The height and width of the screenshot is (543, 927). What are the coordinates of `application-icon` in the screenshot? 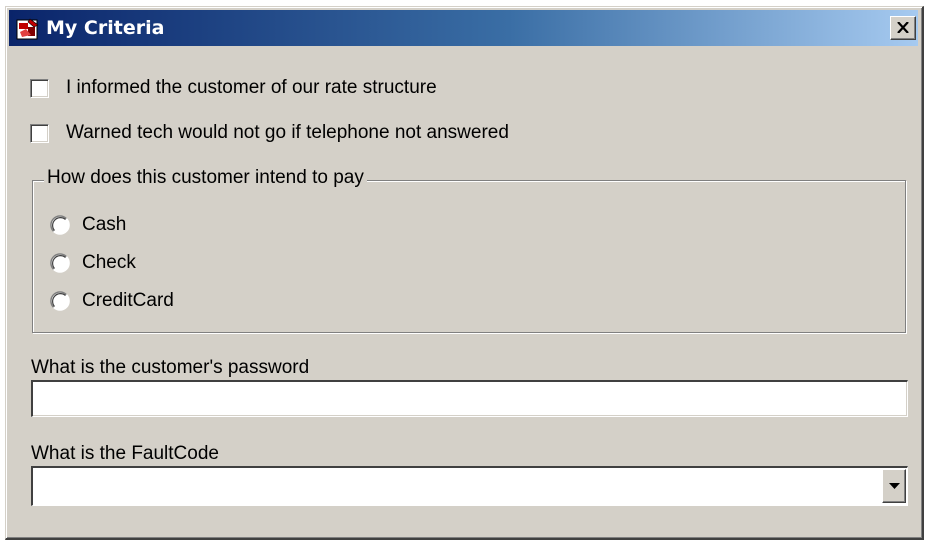 It's located at (28, 29).